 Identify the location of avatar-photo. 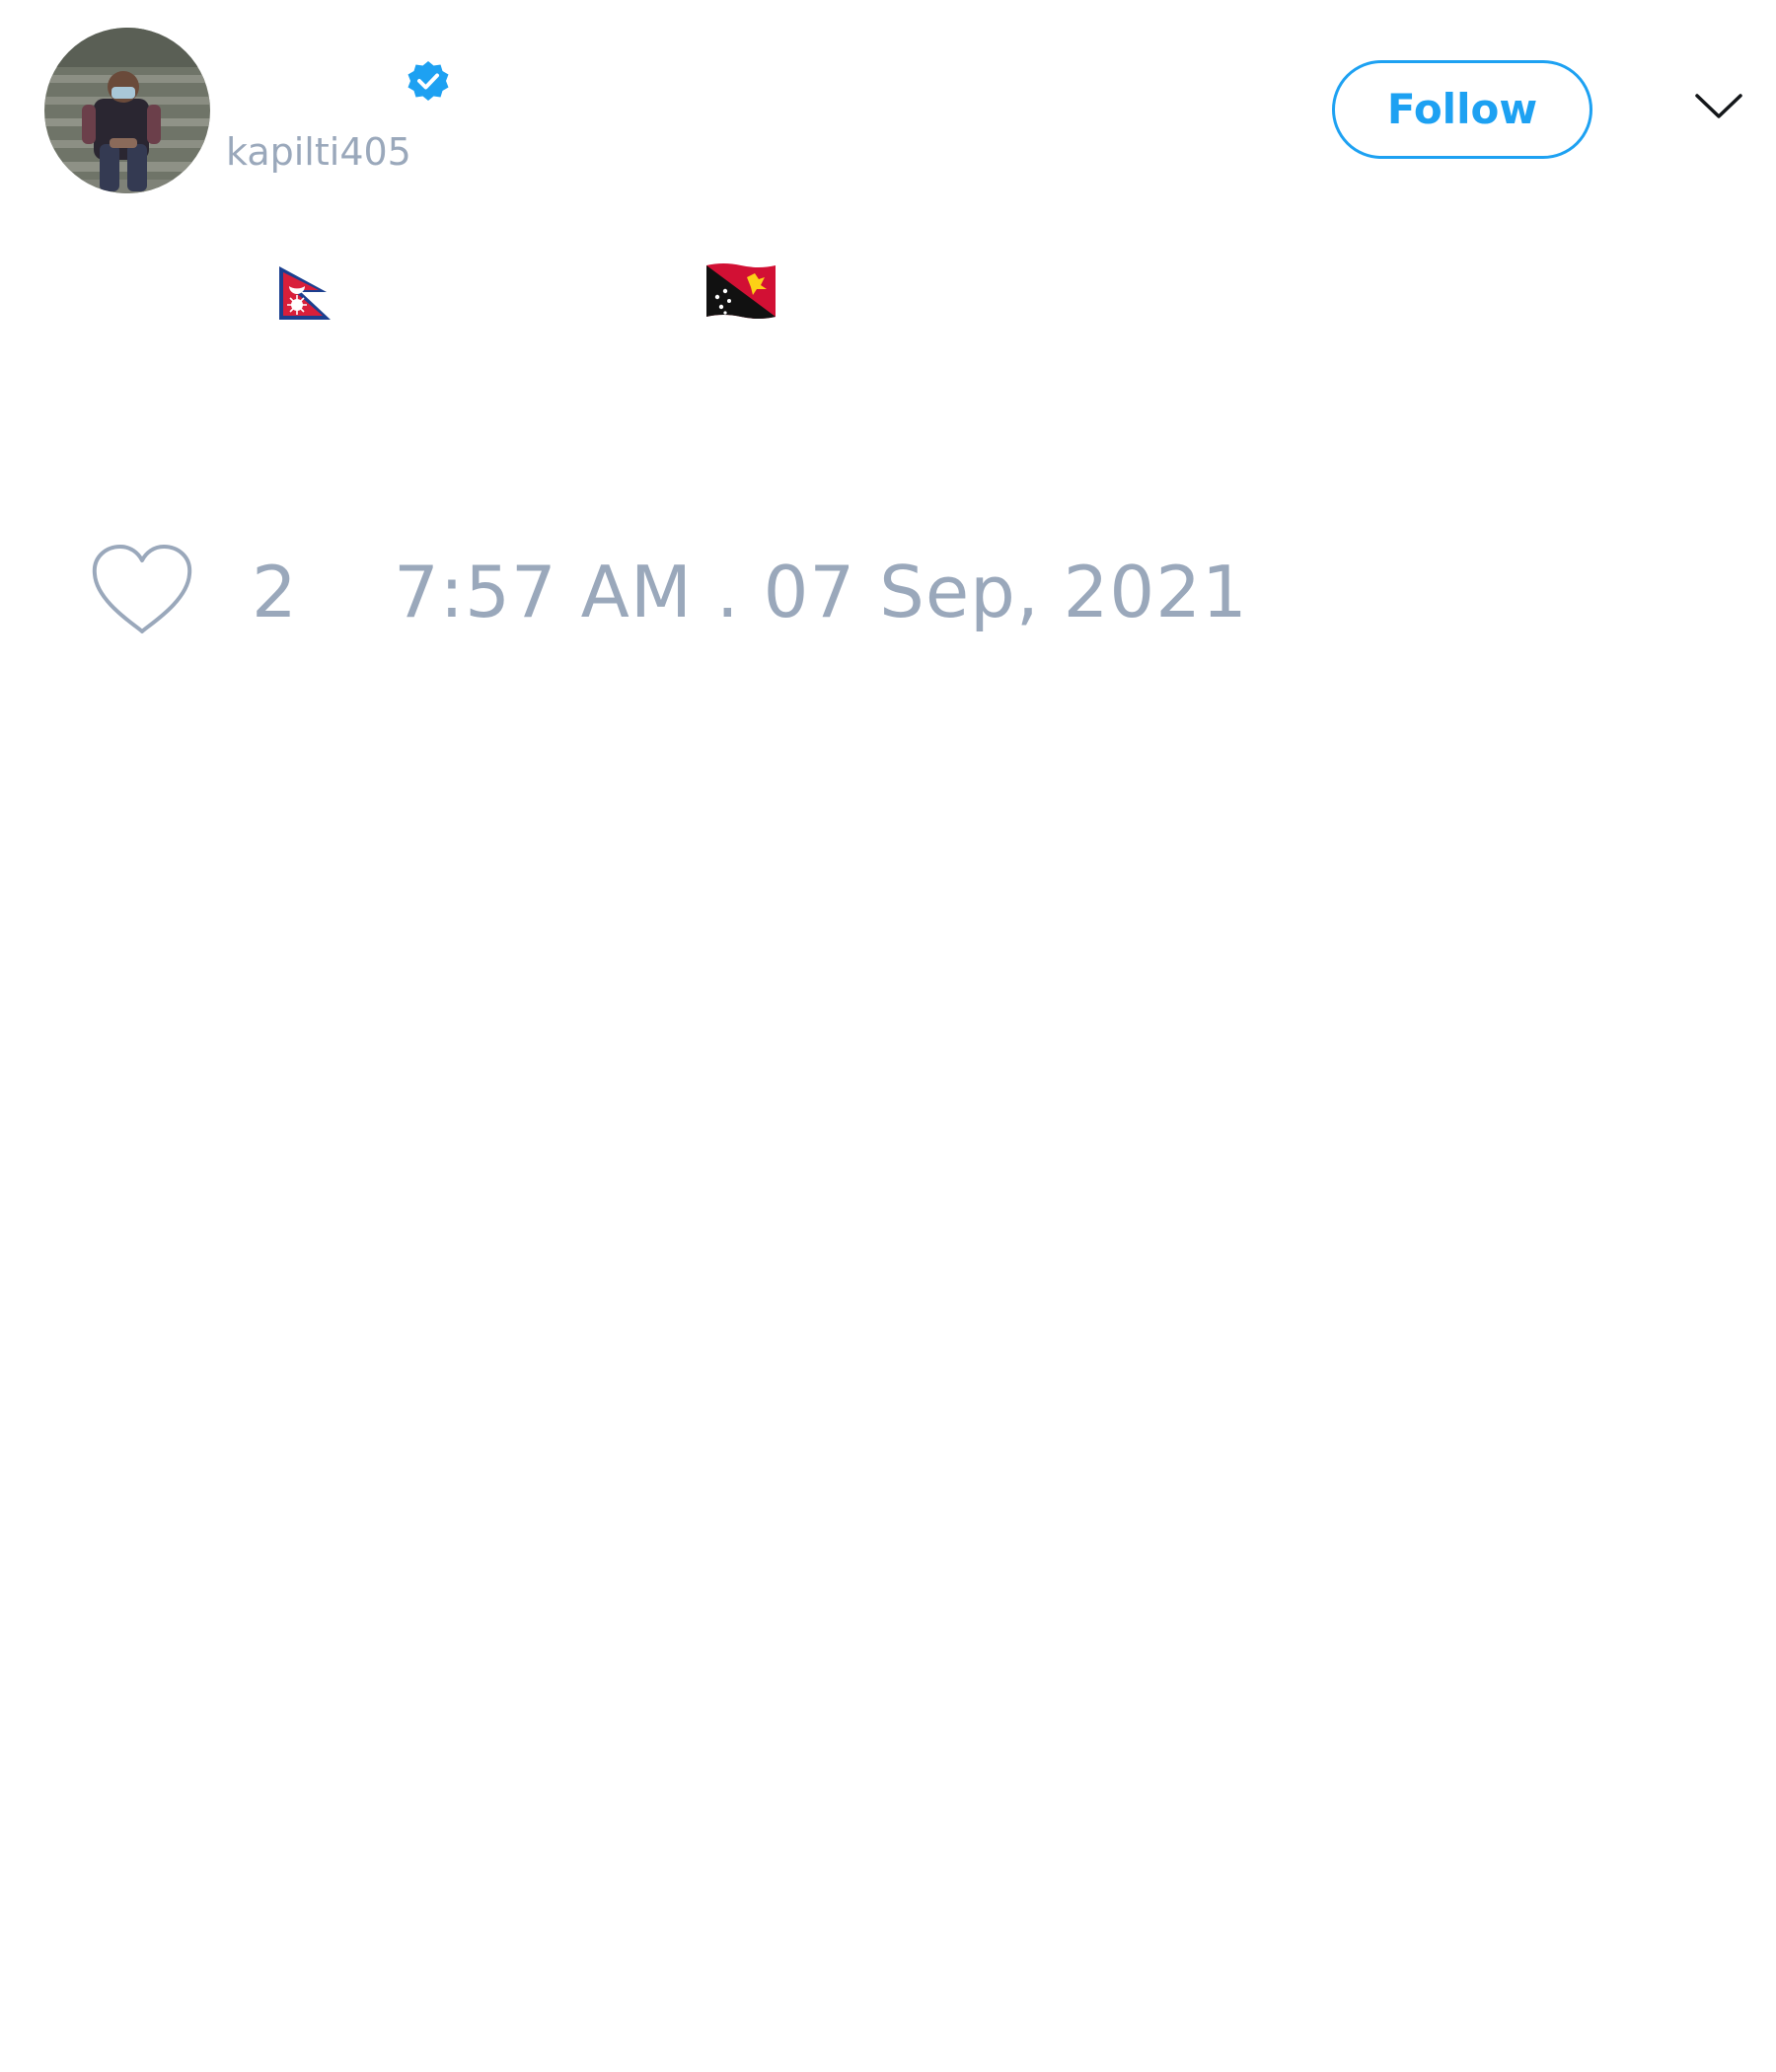
(127, 111).